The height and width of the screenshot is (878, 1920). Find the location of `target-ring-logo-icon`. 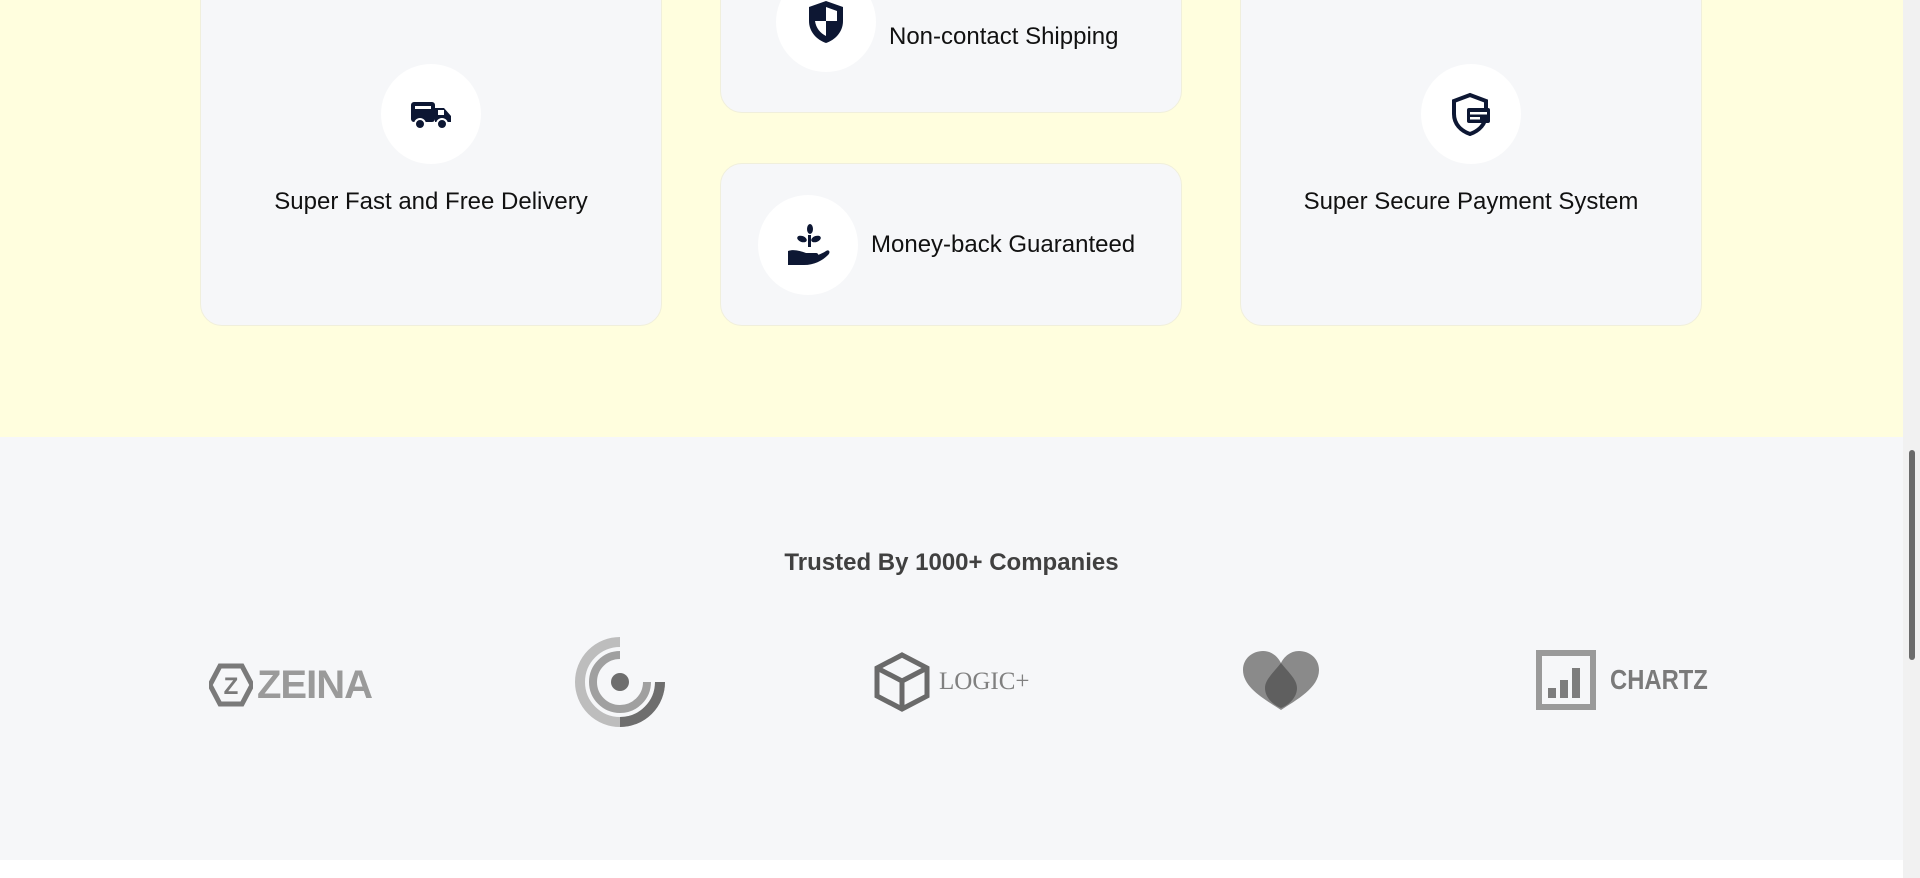

target-ring-logo-icon is located at coordinates (620, 682).